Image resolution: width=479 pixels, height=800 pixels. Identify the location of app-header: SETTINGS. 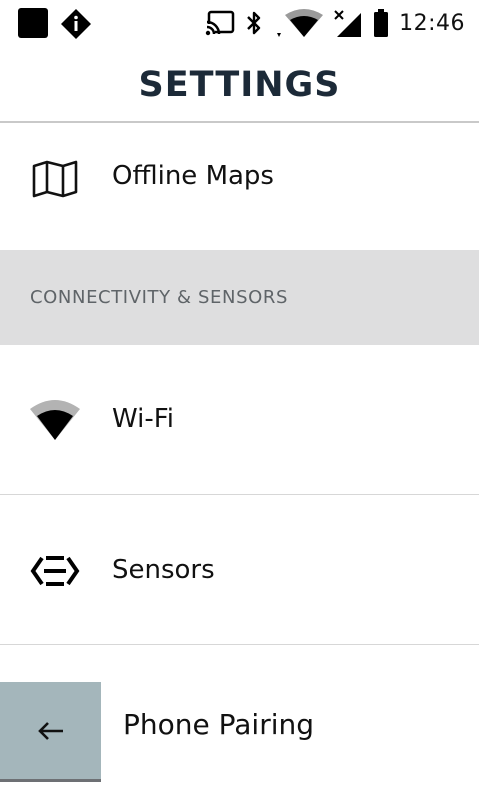
(239, 85).